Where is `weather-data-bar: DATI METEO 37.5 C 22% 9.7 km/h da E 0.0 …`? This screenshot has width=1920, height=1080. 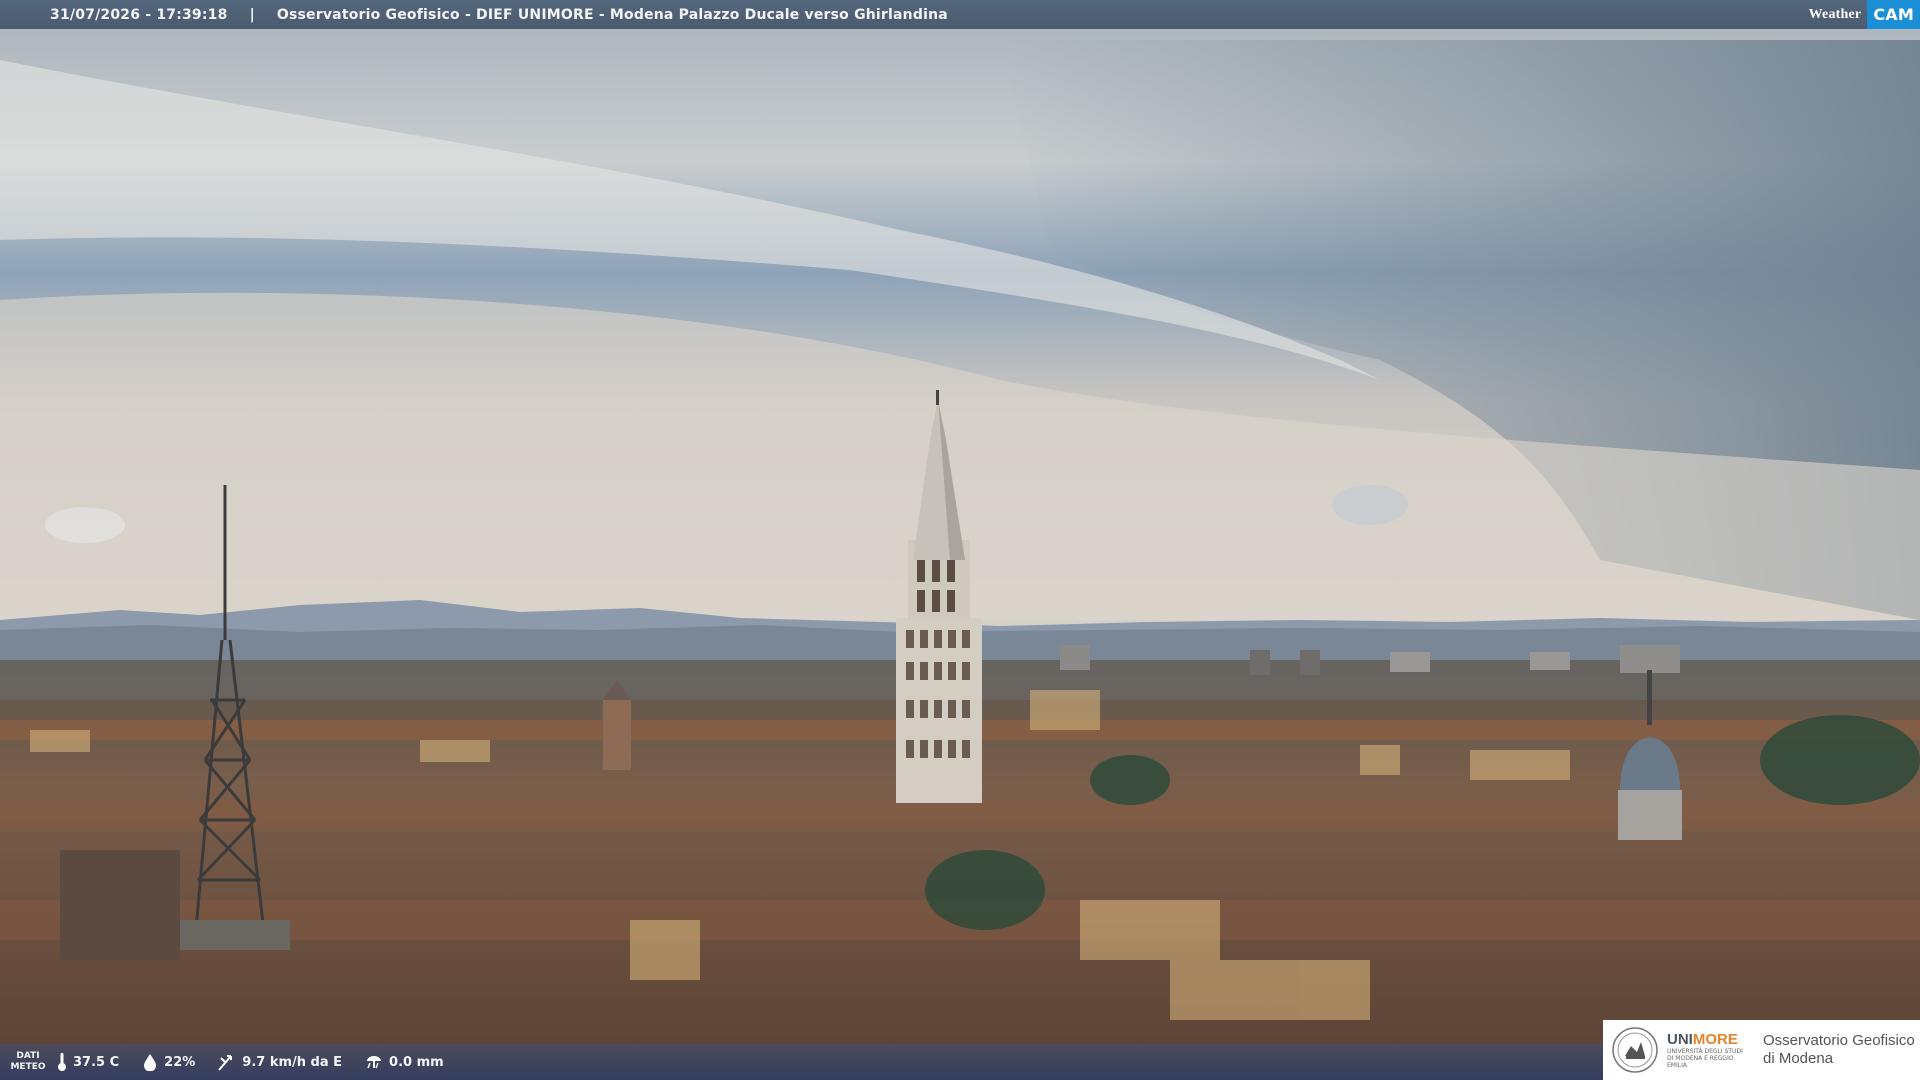
weather-data-bar: DATI METEO 37.5 C 22% 9.7 km/h da E 0.0 … is located at coordinates (802, 1062).